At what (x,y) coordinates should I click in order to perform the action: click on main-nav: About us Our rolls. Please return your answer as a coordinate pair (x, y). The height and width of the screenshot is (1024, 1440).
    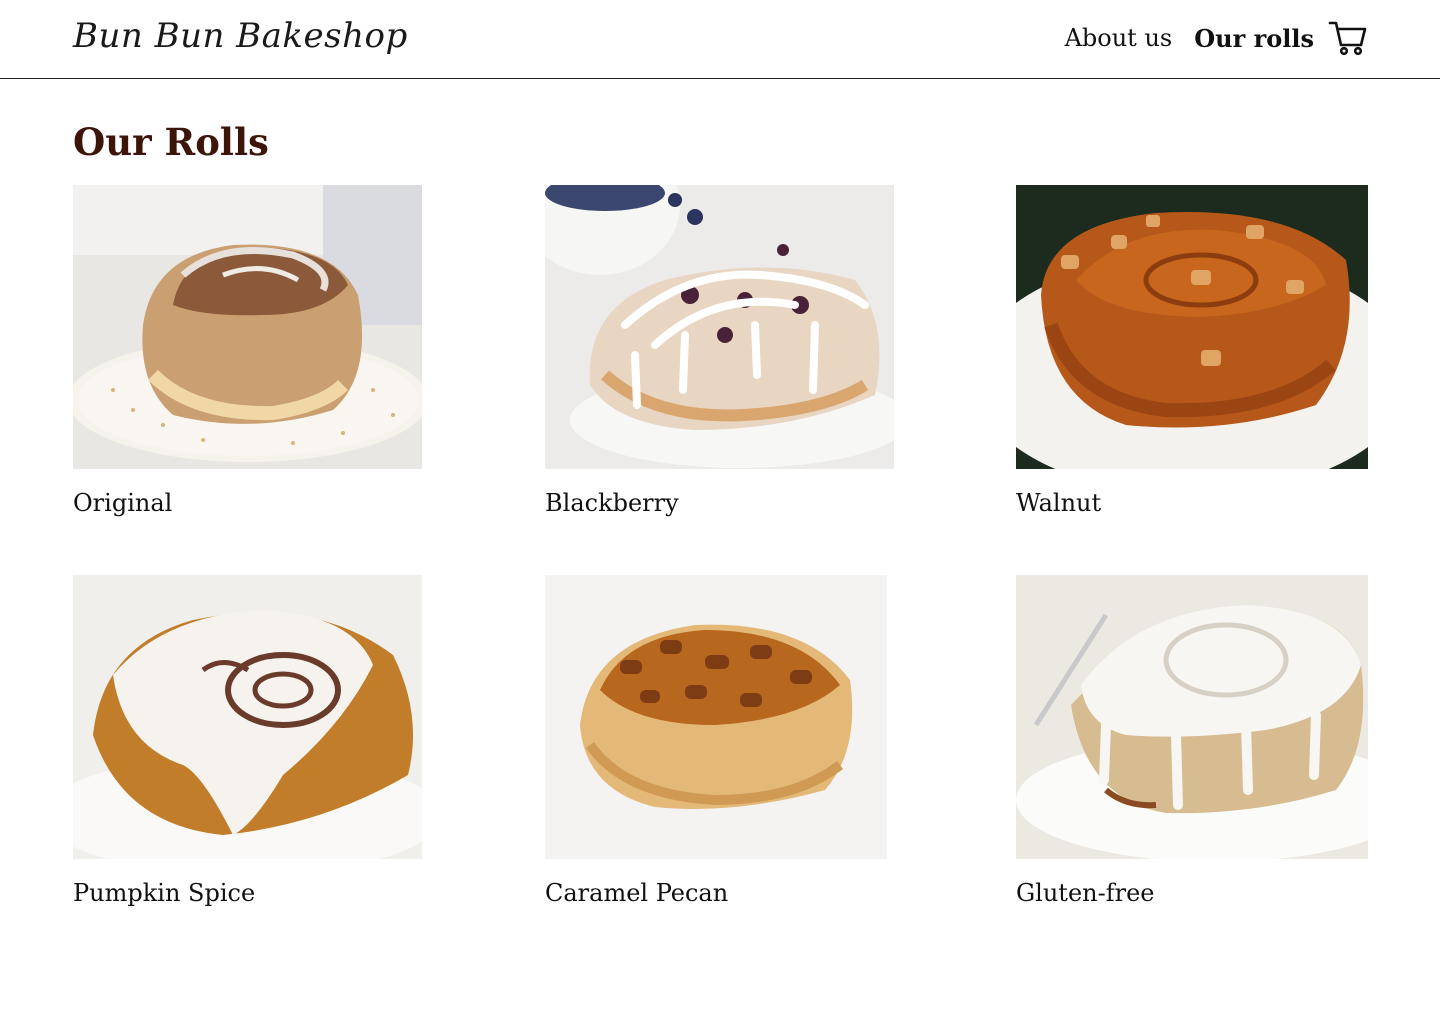
    Looking at the image, I should click on (1216, 38).